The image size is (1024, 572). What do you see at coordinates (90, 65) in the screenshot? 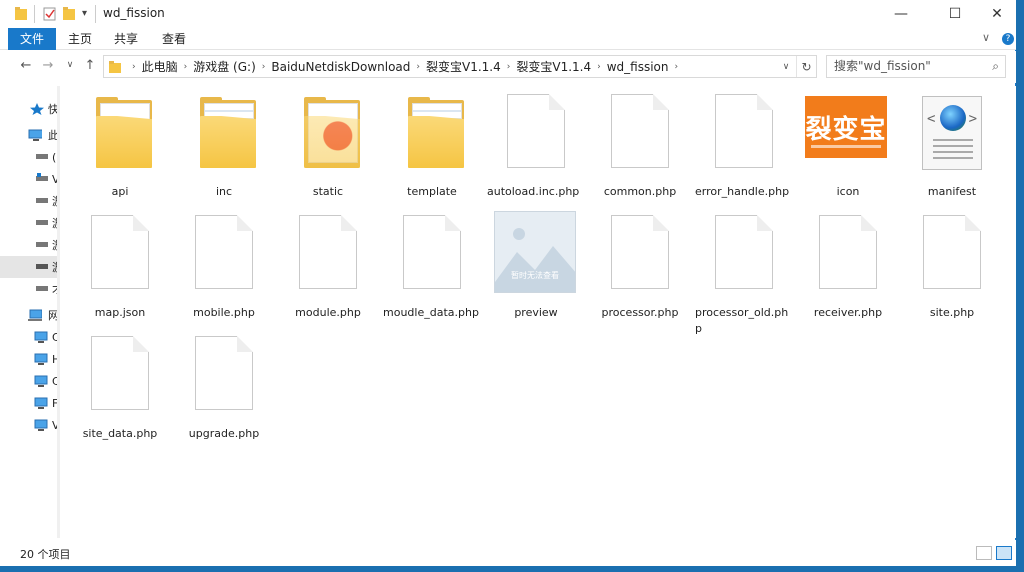
I see `up-arrow-icon: ↑` at bounding box center [90, 65].